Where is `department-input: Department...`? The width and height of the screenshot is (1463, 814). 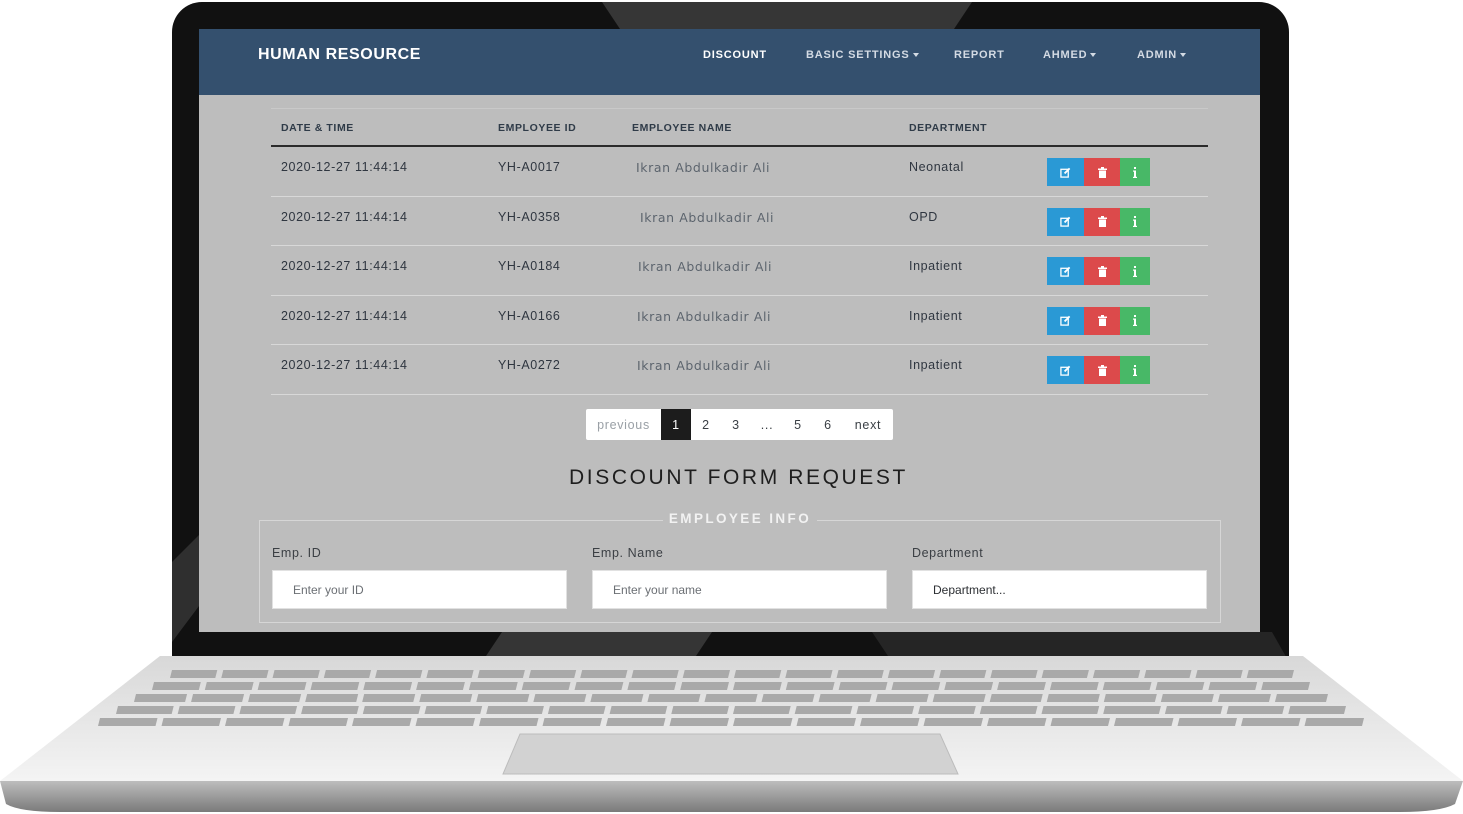 department-input: Department... is located at coordinates (1059, 589).